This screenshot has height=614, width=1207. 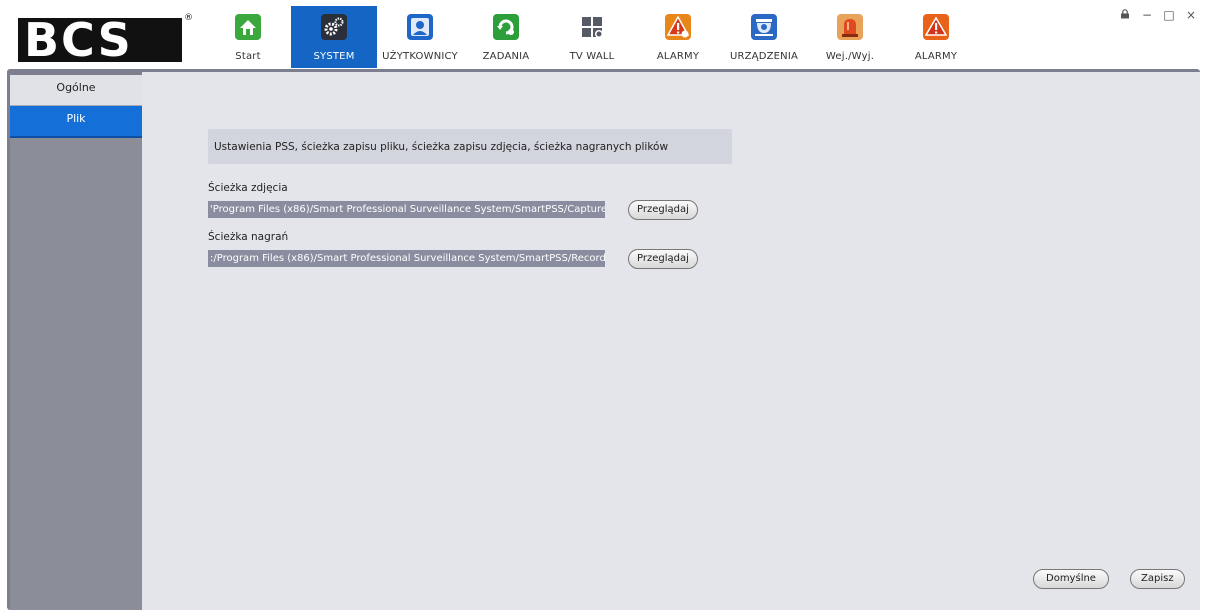 What do you see at coordinates (850, 56) in the screenshot?
I see `nav-label: Wej./Wyj.` at bounding box center [850, 56].